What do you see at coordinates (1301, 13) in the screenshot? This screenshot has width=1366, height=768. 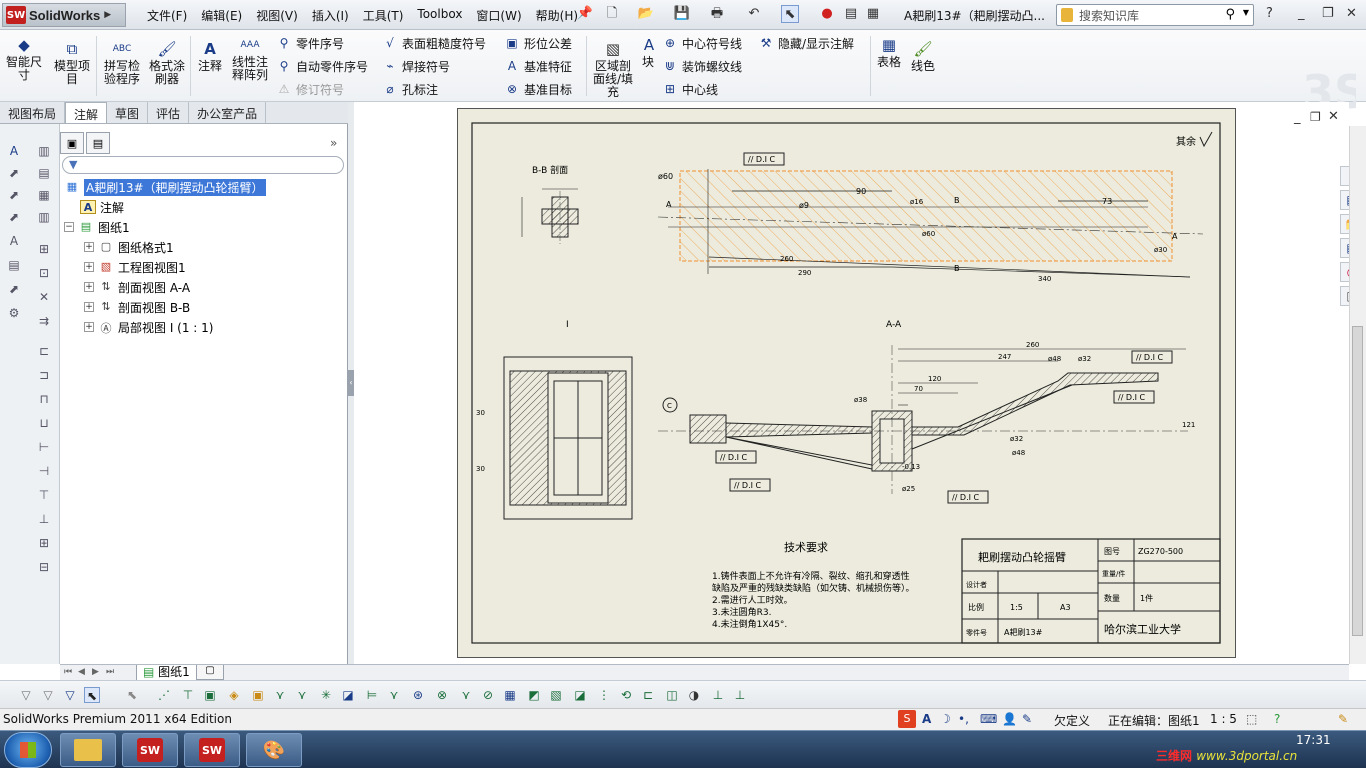 I see `minimize-icon: _` at bounding box center [1301, 13].